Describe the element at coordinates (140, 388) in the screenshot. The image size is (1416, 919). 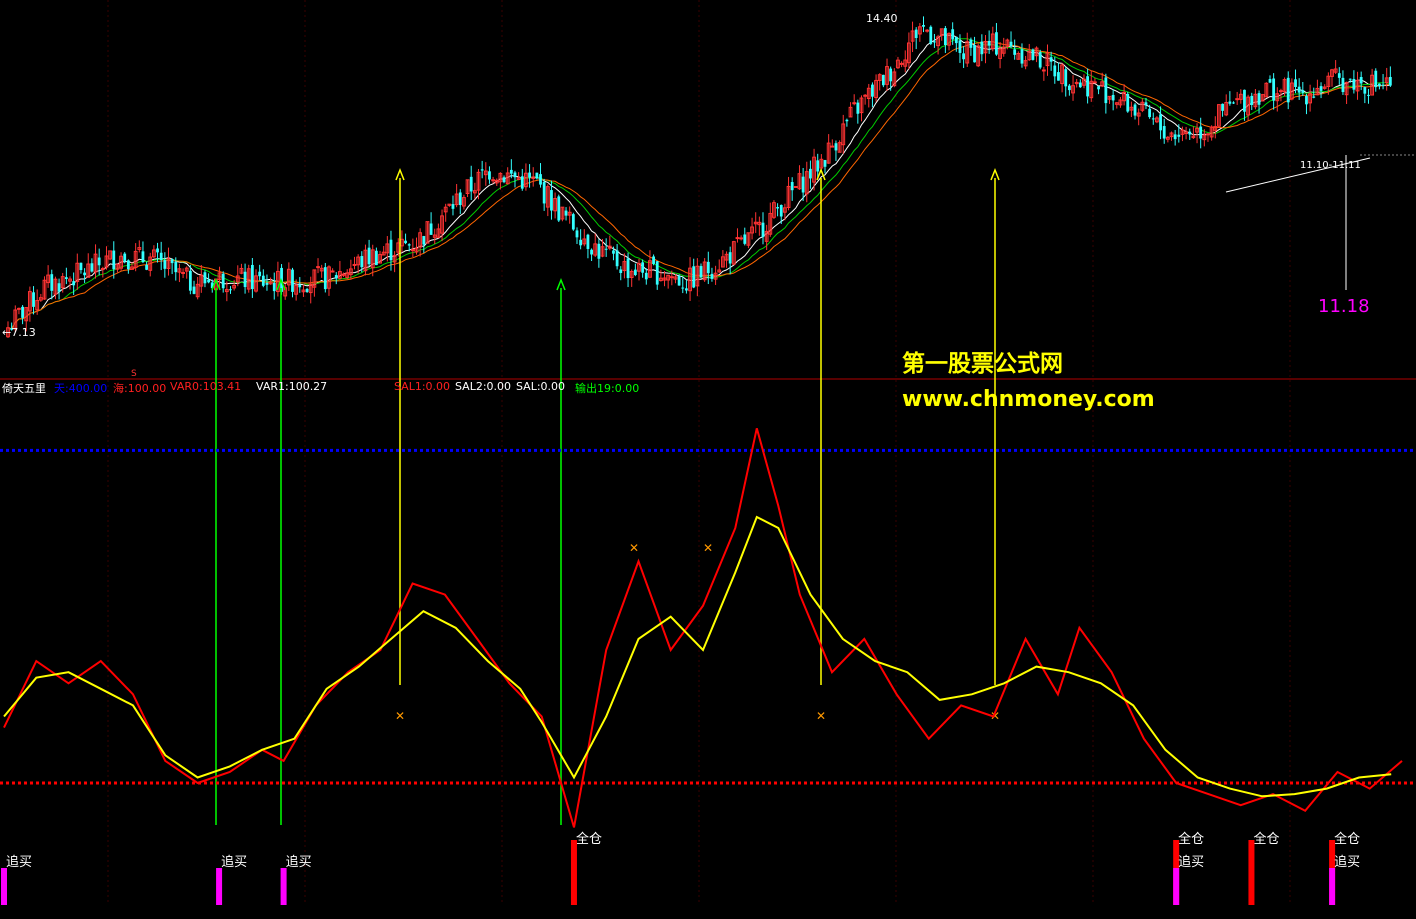
I see `field-hai: 海:100.00` at that location.